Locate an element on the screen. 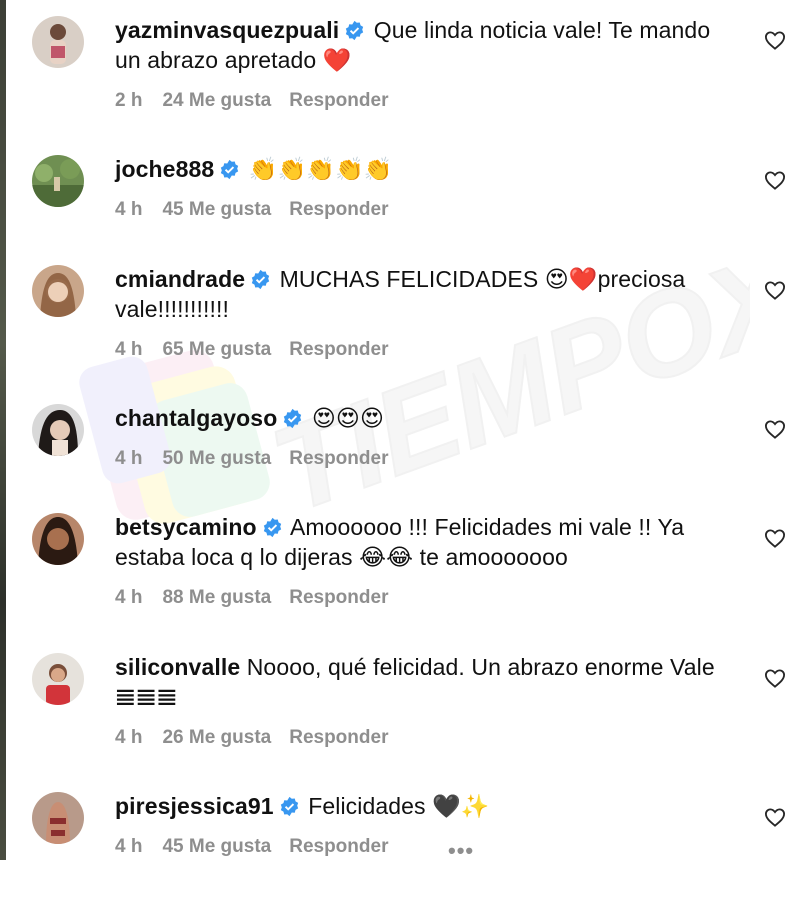 This screenshot has height=912, width=800. comment-meta: 4 h 88 Me gusta Responder is located at coordinates (260, 598).